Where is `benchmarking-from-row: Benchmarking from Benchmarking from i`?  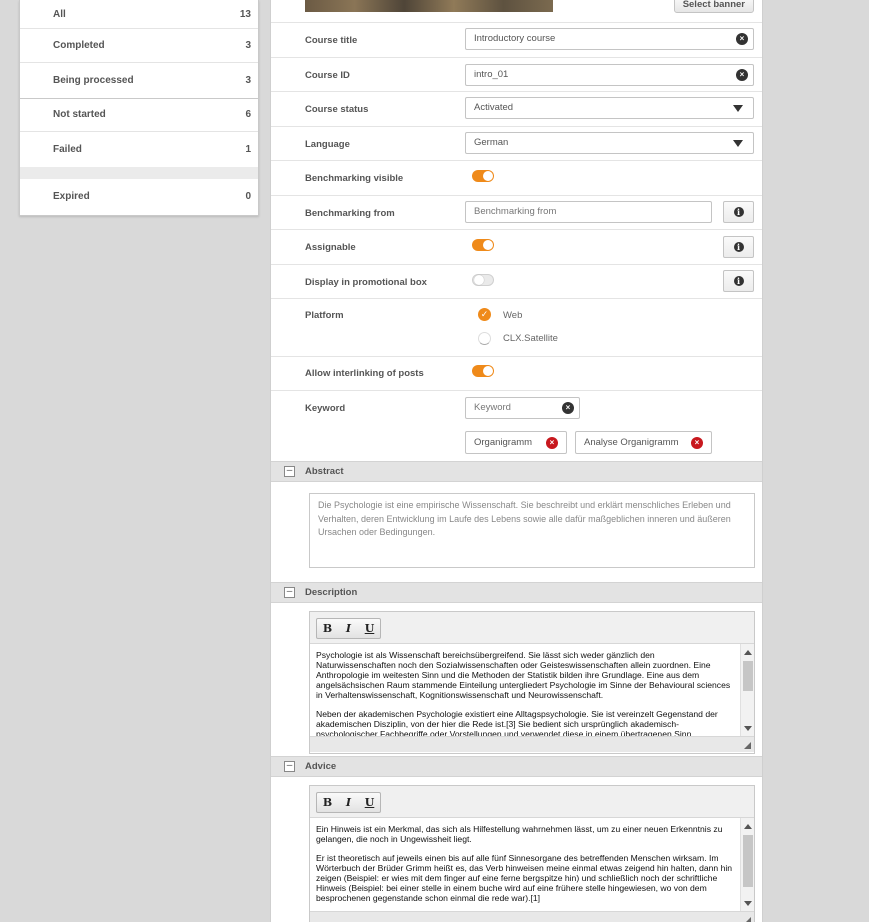 benchmarking-from-row: Benchmarking from Benchmarking from i is located at coordinates (516, 213).